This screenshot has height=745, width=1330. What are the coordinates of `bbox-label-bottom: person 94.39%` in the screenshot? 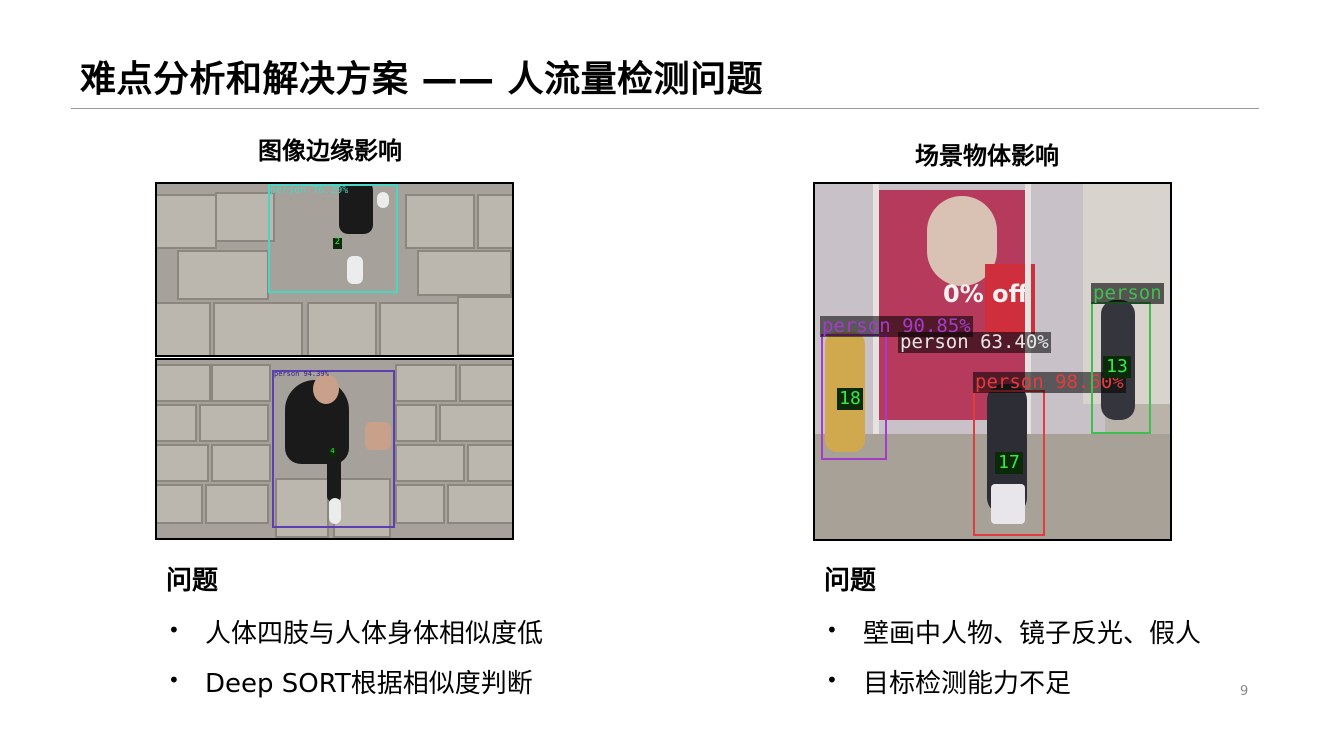 It's located at (301, 374).